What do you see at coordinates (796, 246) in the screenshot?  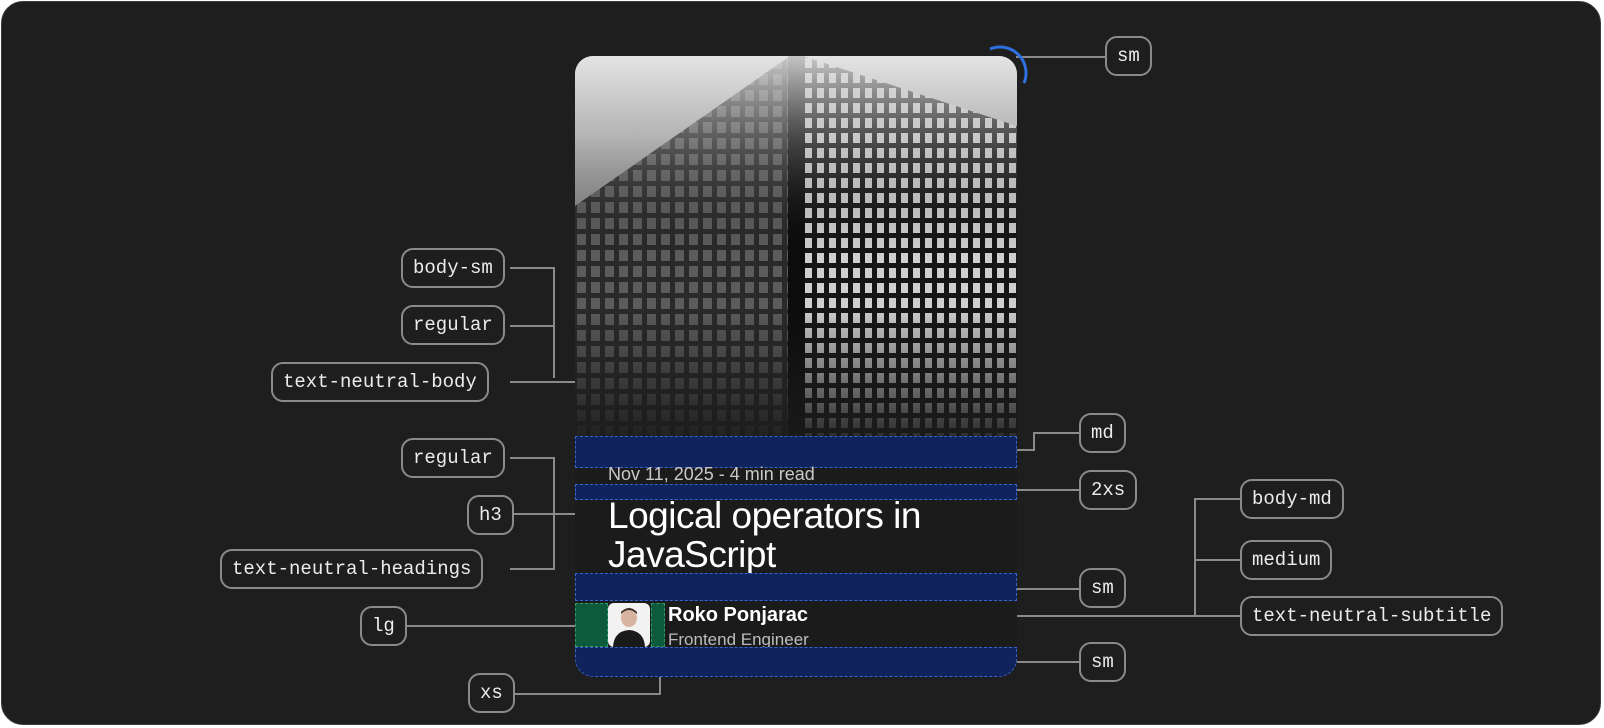 I see `cover-image` at bounding box center [796, 246].